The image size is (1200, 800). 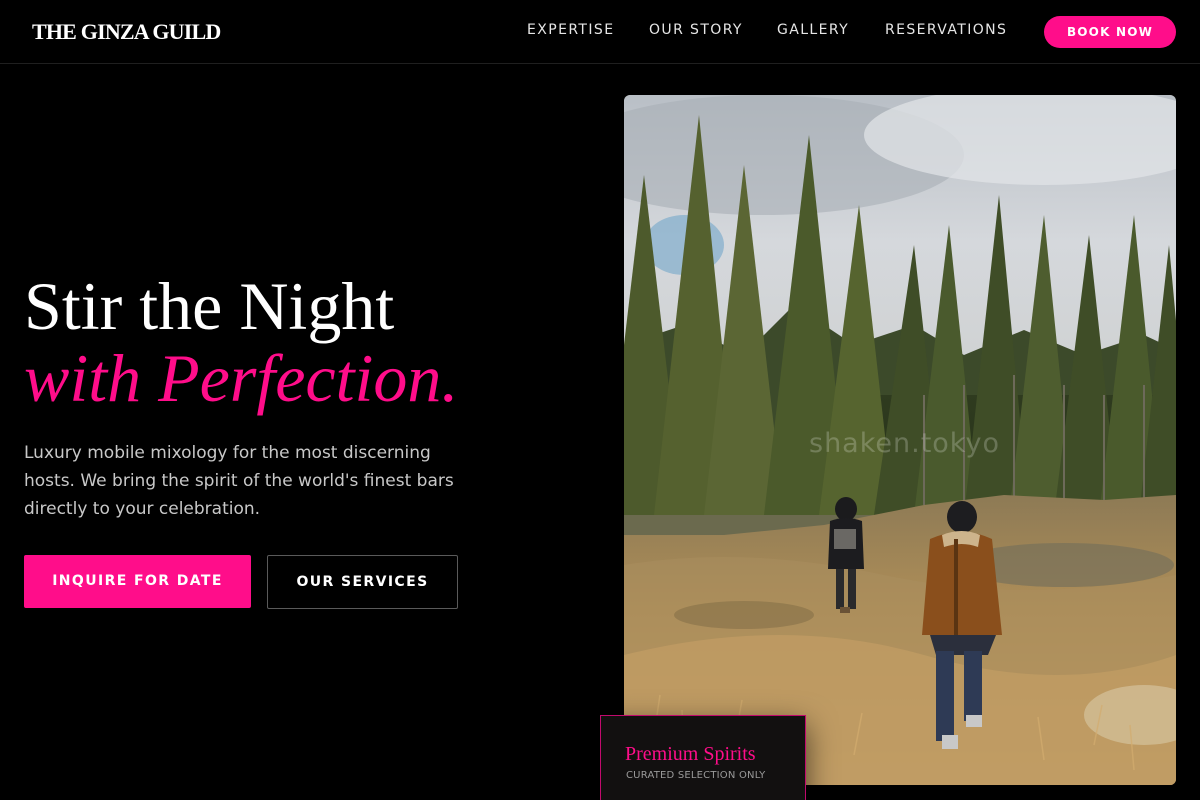 What do you see at coordinates (209, 306) in the screenshot?
I see `hero-title-line1: Stir the Night` at bounding box center [209, 306].